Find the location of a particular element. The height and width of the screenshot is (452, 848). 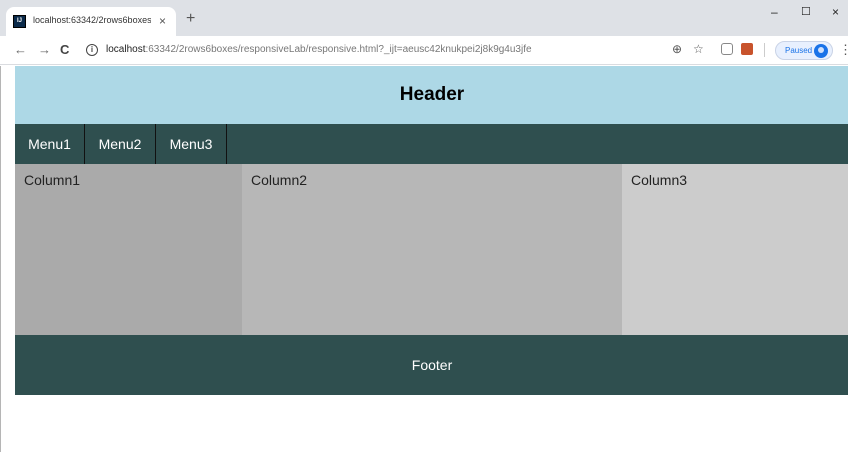

zoom-icon: ⊕ is located at coordinates (677, 49).